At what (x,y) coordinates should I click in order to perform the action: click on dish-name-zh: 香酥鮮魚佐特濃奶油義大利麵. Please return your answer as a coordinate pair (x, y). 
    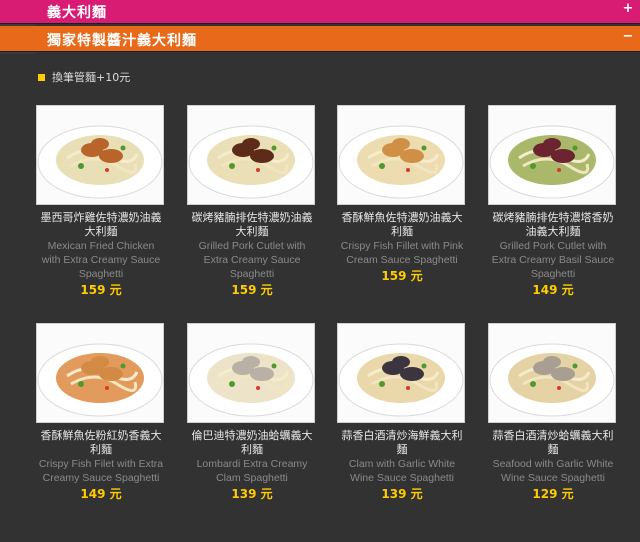
    Looking at the image, I should click on (402, 224).